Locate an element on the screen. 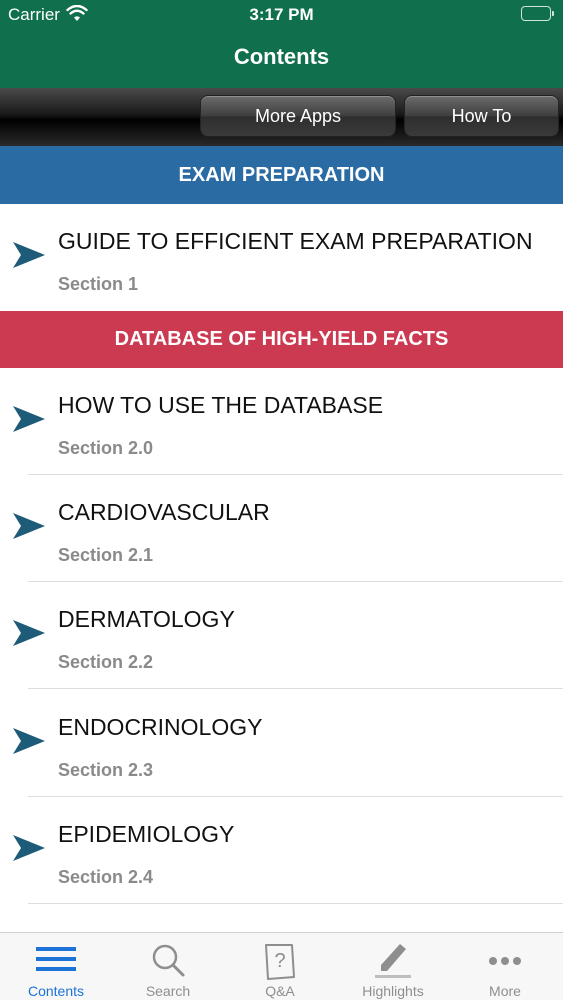 The width and height of the screenshot is (563, 1000). navigation-bar: Contents is located at coordinates (281, 59).